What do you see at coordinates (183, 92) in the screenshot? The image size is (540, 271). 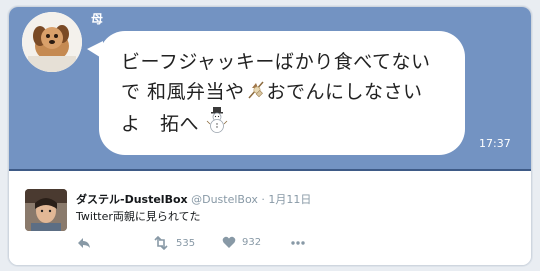 I see `message-line-2-text: で 和風弁当や` at bounding box center [183, 92].